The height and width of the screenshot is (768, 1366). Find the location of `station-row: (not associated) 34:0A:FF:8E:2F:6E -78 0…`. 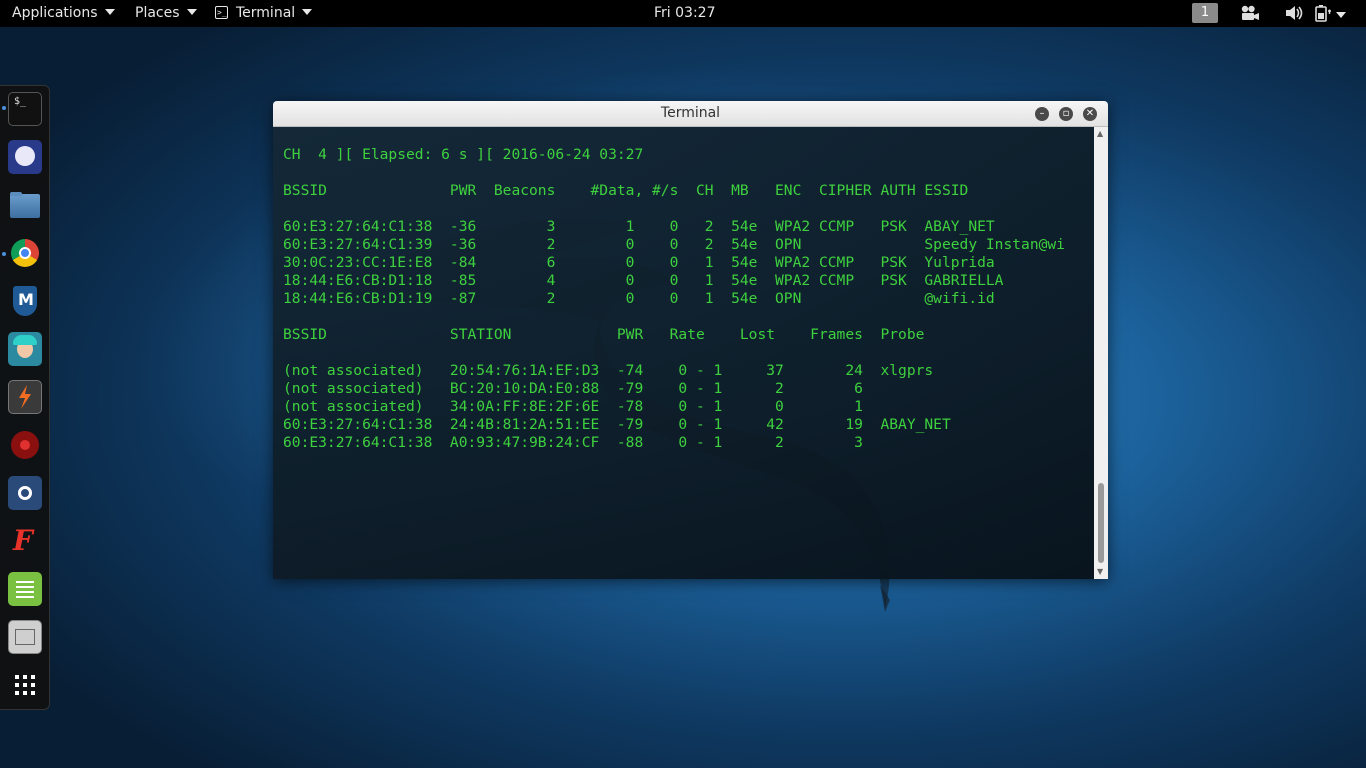

station-row: (not associated) 34:0A:FF:8E:2F:6E -78 0… is located at coordinates (573, 406).